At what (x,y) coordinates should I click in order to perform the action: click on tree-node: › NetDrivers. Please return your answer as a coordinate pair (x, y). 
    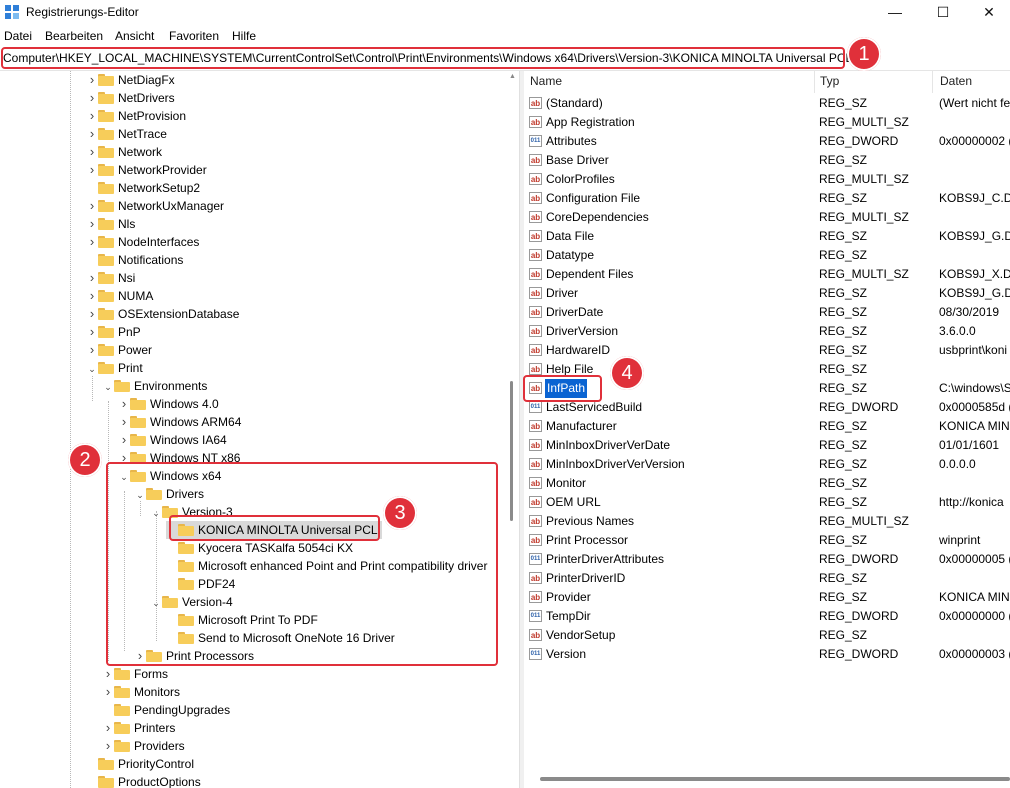
    Looking at the image, I should click on (130, 98).